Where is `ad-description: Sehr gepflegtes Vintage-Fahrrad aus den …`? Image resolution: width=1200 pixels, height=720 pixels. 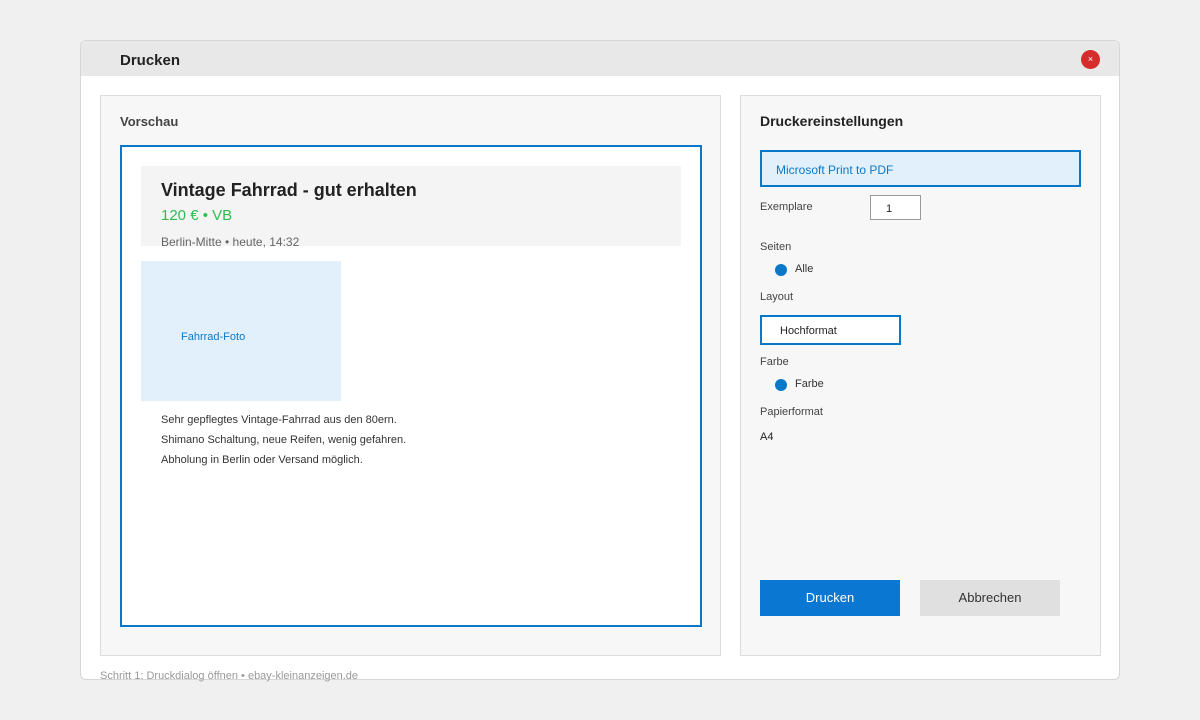
ad-description: Sehr gepflegtes Vintage-Fahrrad aus den … is located at coordinates (283, 440).